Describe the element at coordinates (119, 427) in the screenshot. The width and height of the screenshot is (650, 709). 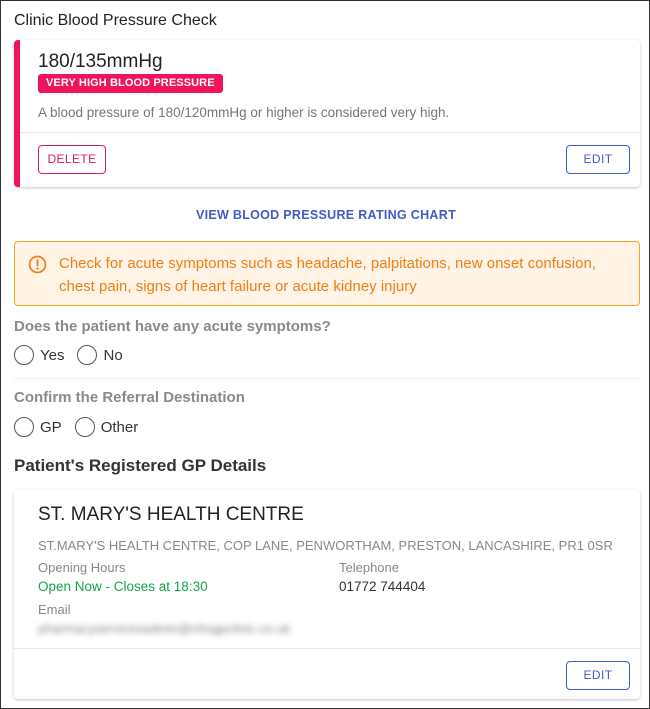
I see `radio-label: Other` at that location.